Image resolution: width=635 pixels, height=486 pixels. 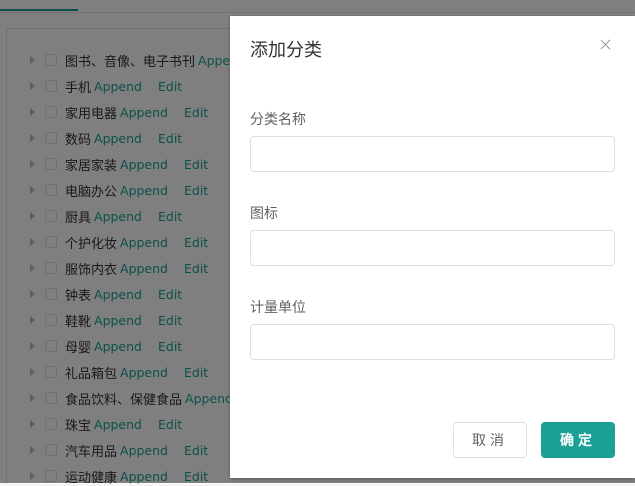 I want to click on unit-input, so click(x=432, y=342).